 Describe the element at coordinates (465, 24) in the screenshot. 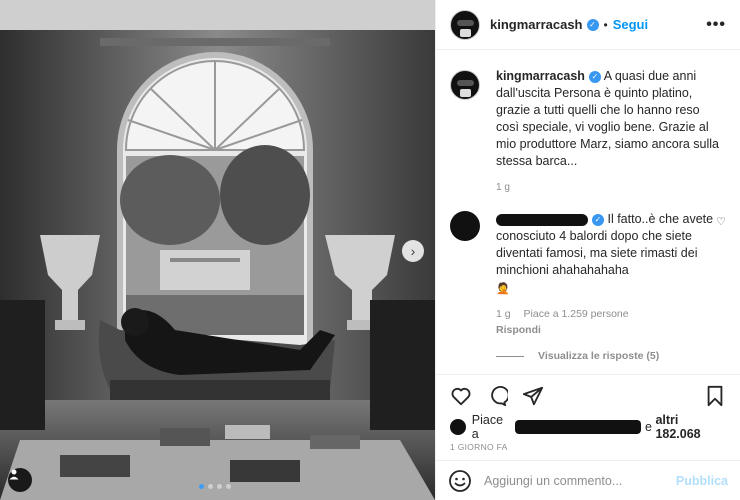

I see `author-avatar` at that location.